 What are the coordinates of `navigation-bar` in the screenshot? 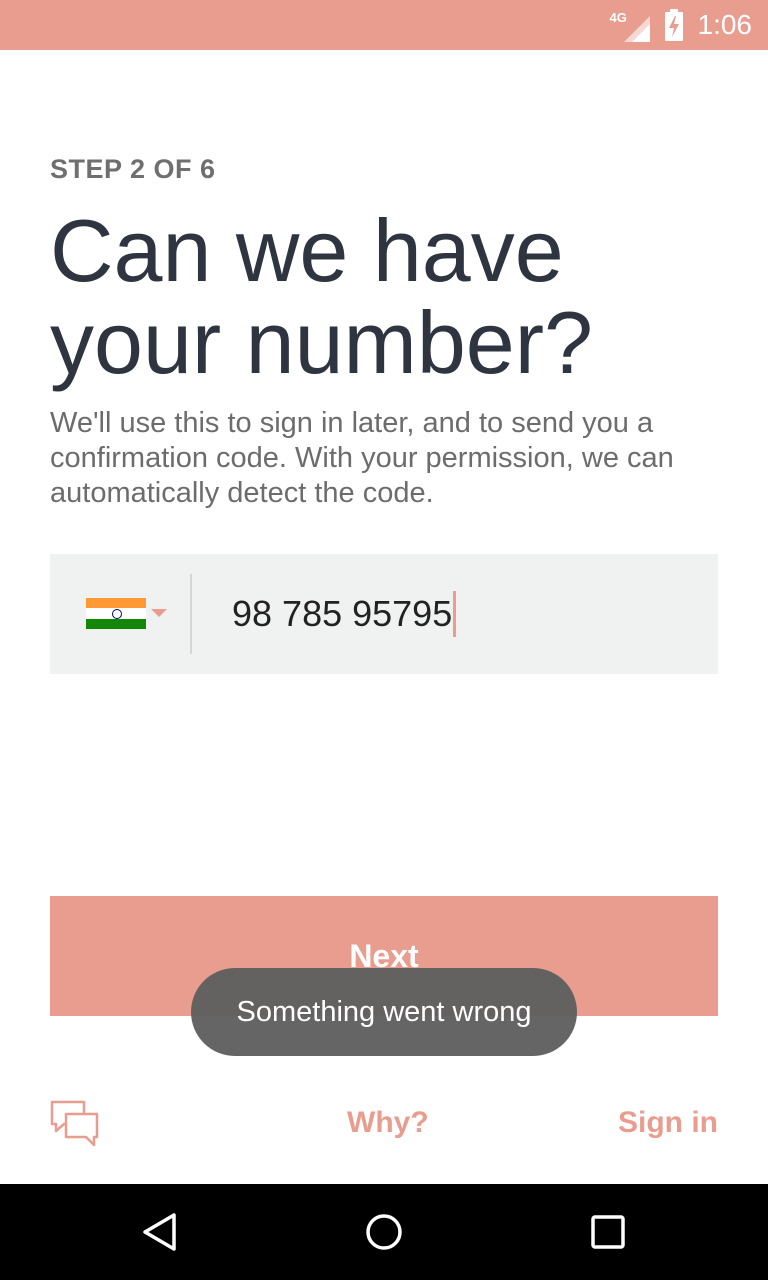 It's located at (384, 1232).